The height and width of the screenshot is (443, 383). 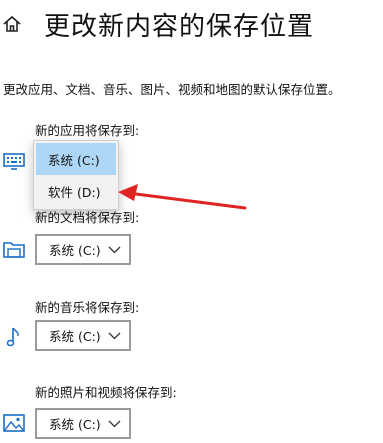 What do you see at coordinates (182, 197) in the screenshot?
I see `annotation-arrow-icon` at bounding box center [182, 197].